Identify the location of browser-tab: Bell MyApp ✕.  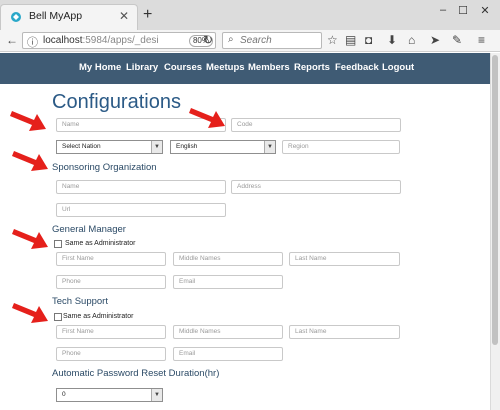
(69, 17).